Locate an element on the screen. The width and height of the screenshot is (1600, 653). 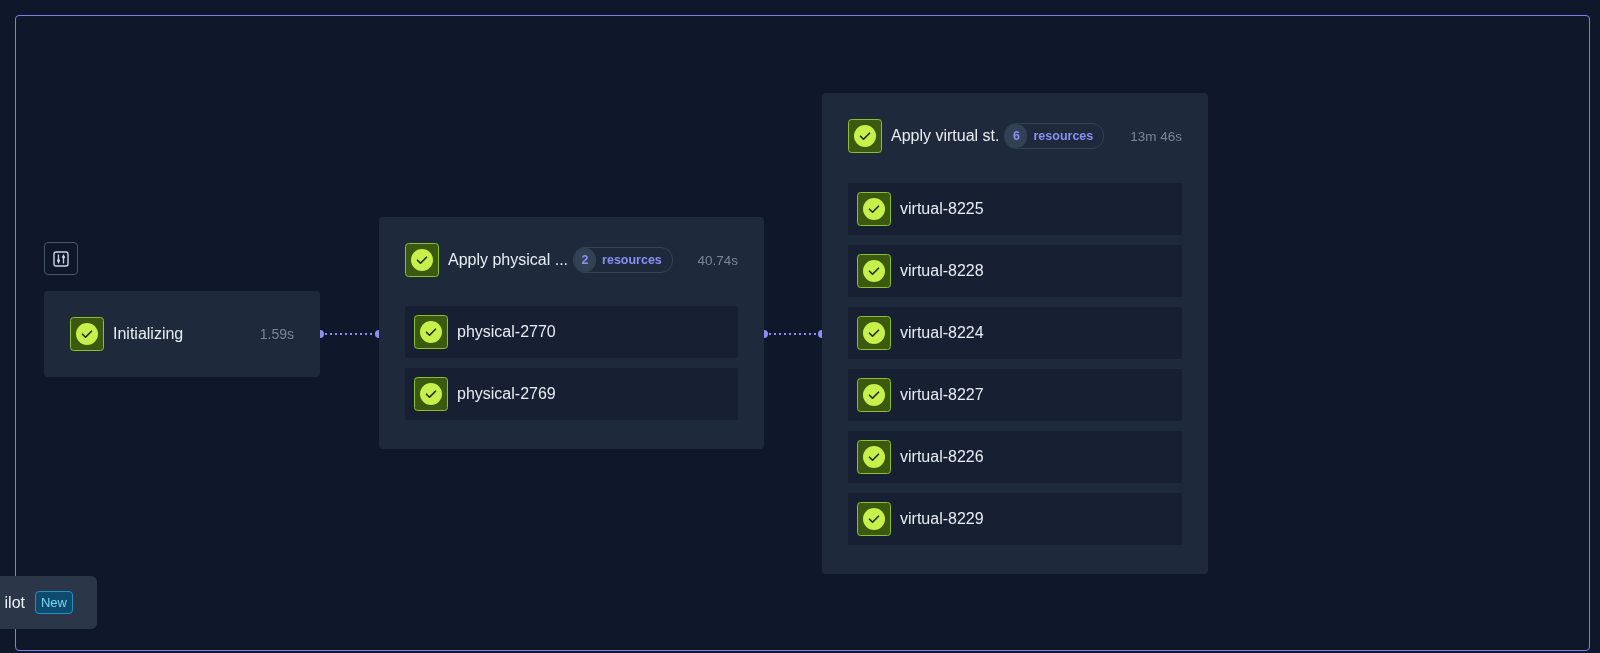
sliders-icon is located at coordinates (61, 258).